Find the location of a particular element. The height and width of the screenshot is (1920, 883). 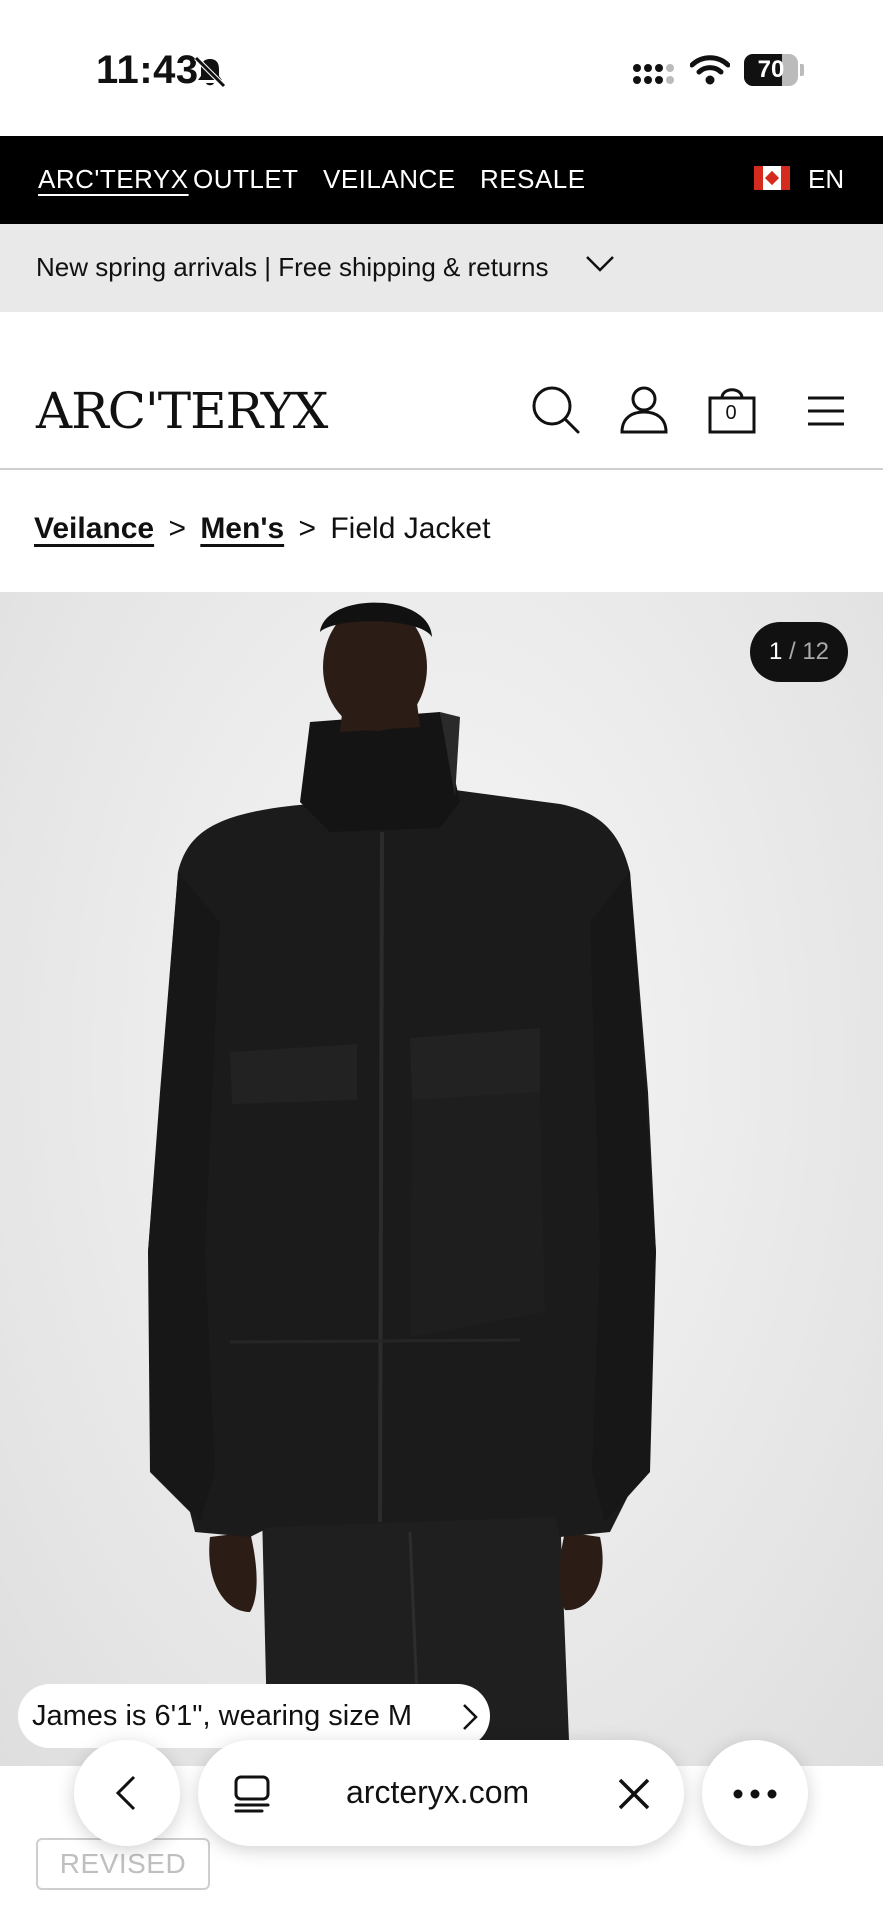

site-header: ARC'TERYX 0 is located at coordinates (441, 391).